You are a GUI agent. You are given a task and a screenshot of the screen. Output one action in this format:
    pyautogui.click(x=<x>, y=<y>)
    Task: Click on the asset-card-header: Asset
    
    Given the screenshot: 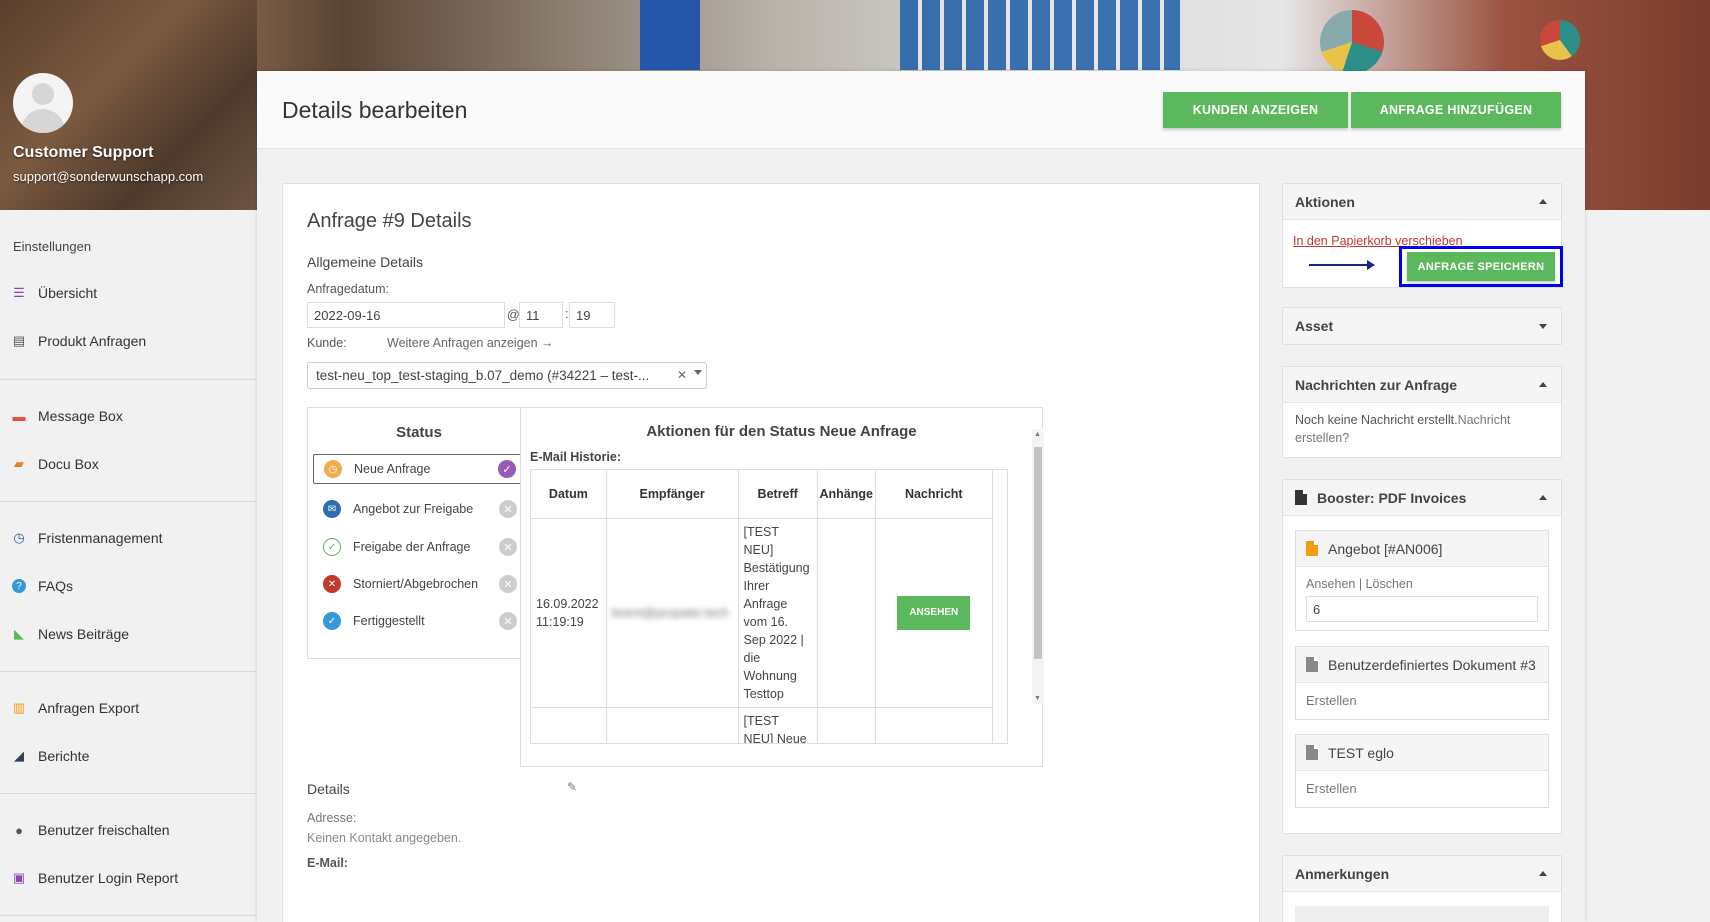 What is the action you would take?
    pyautogui.click(x=1422, y=326)
    